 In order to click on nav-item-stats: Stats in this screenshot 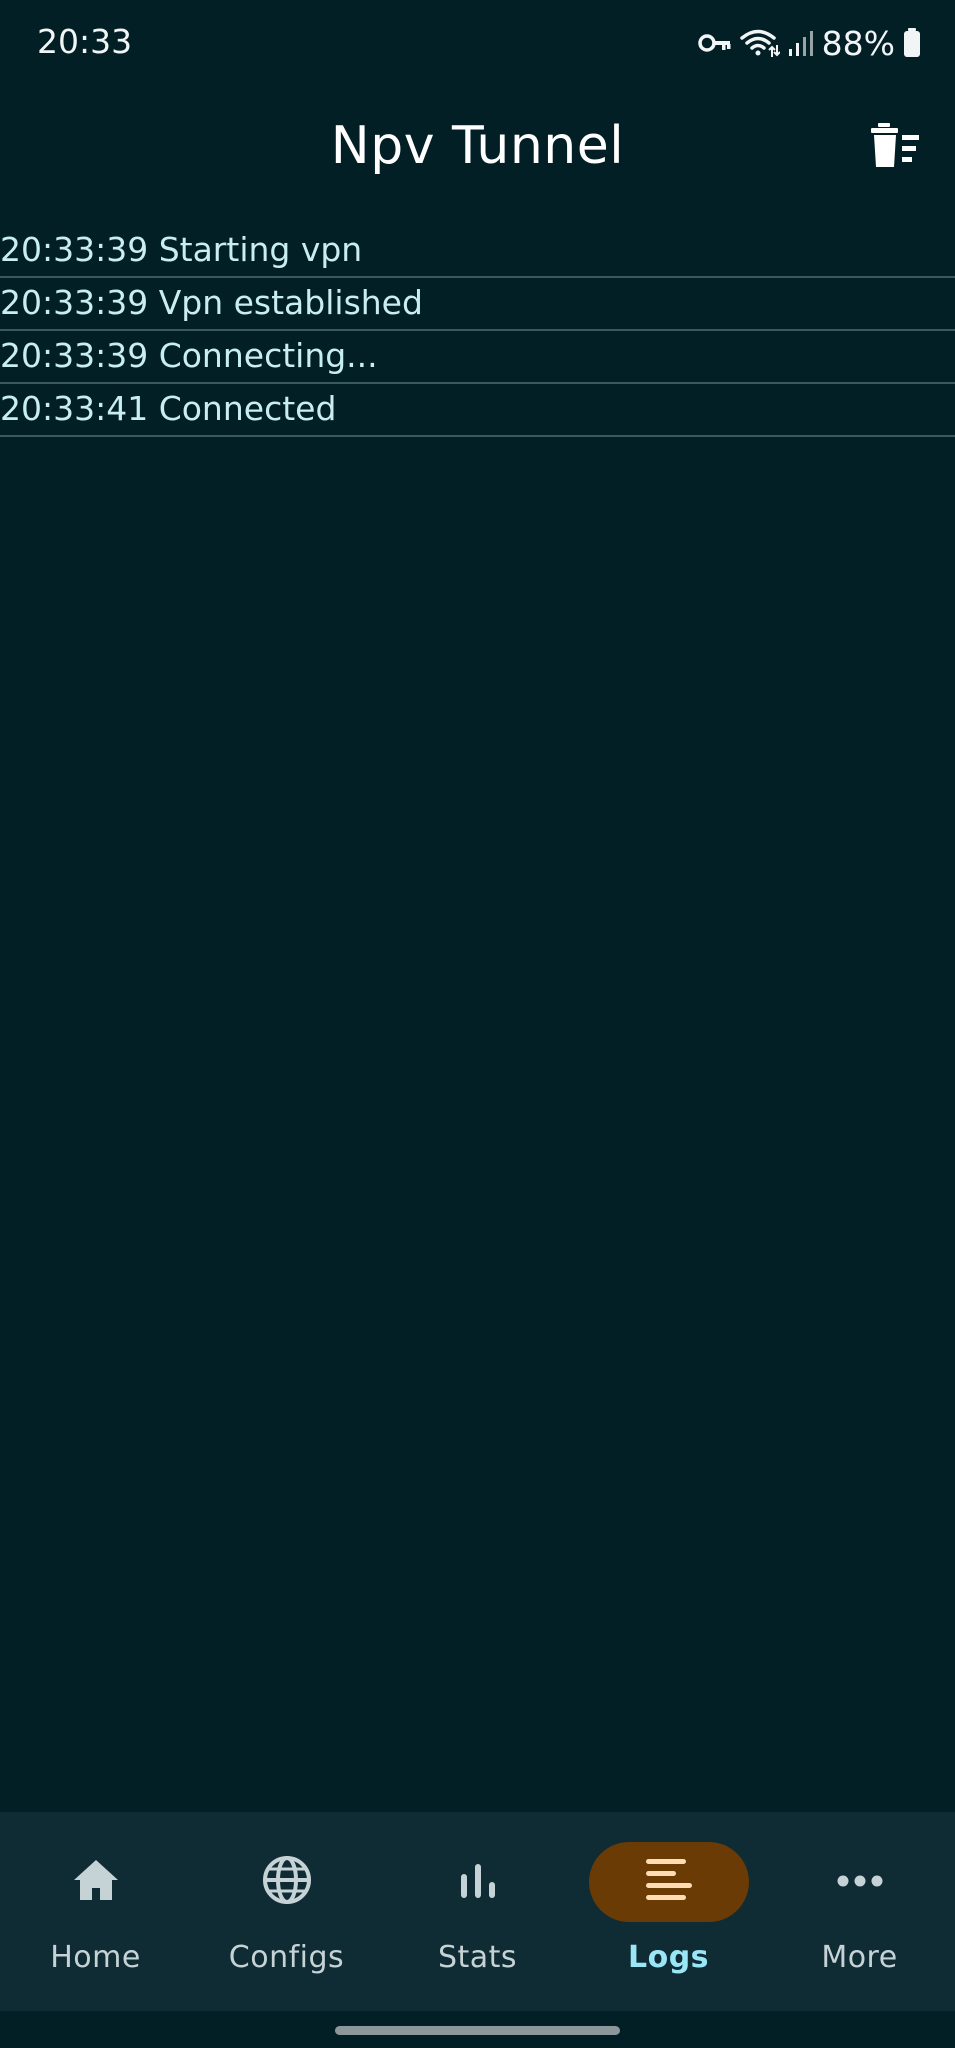, I will do `click(477, 1911)`.